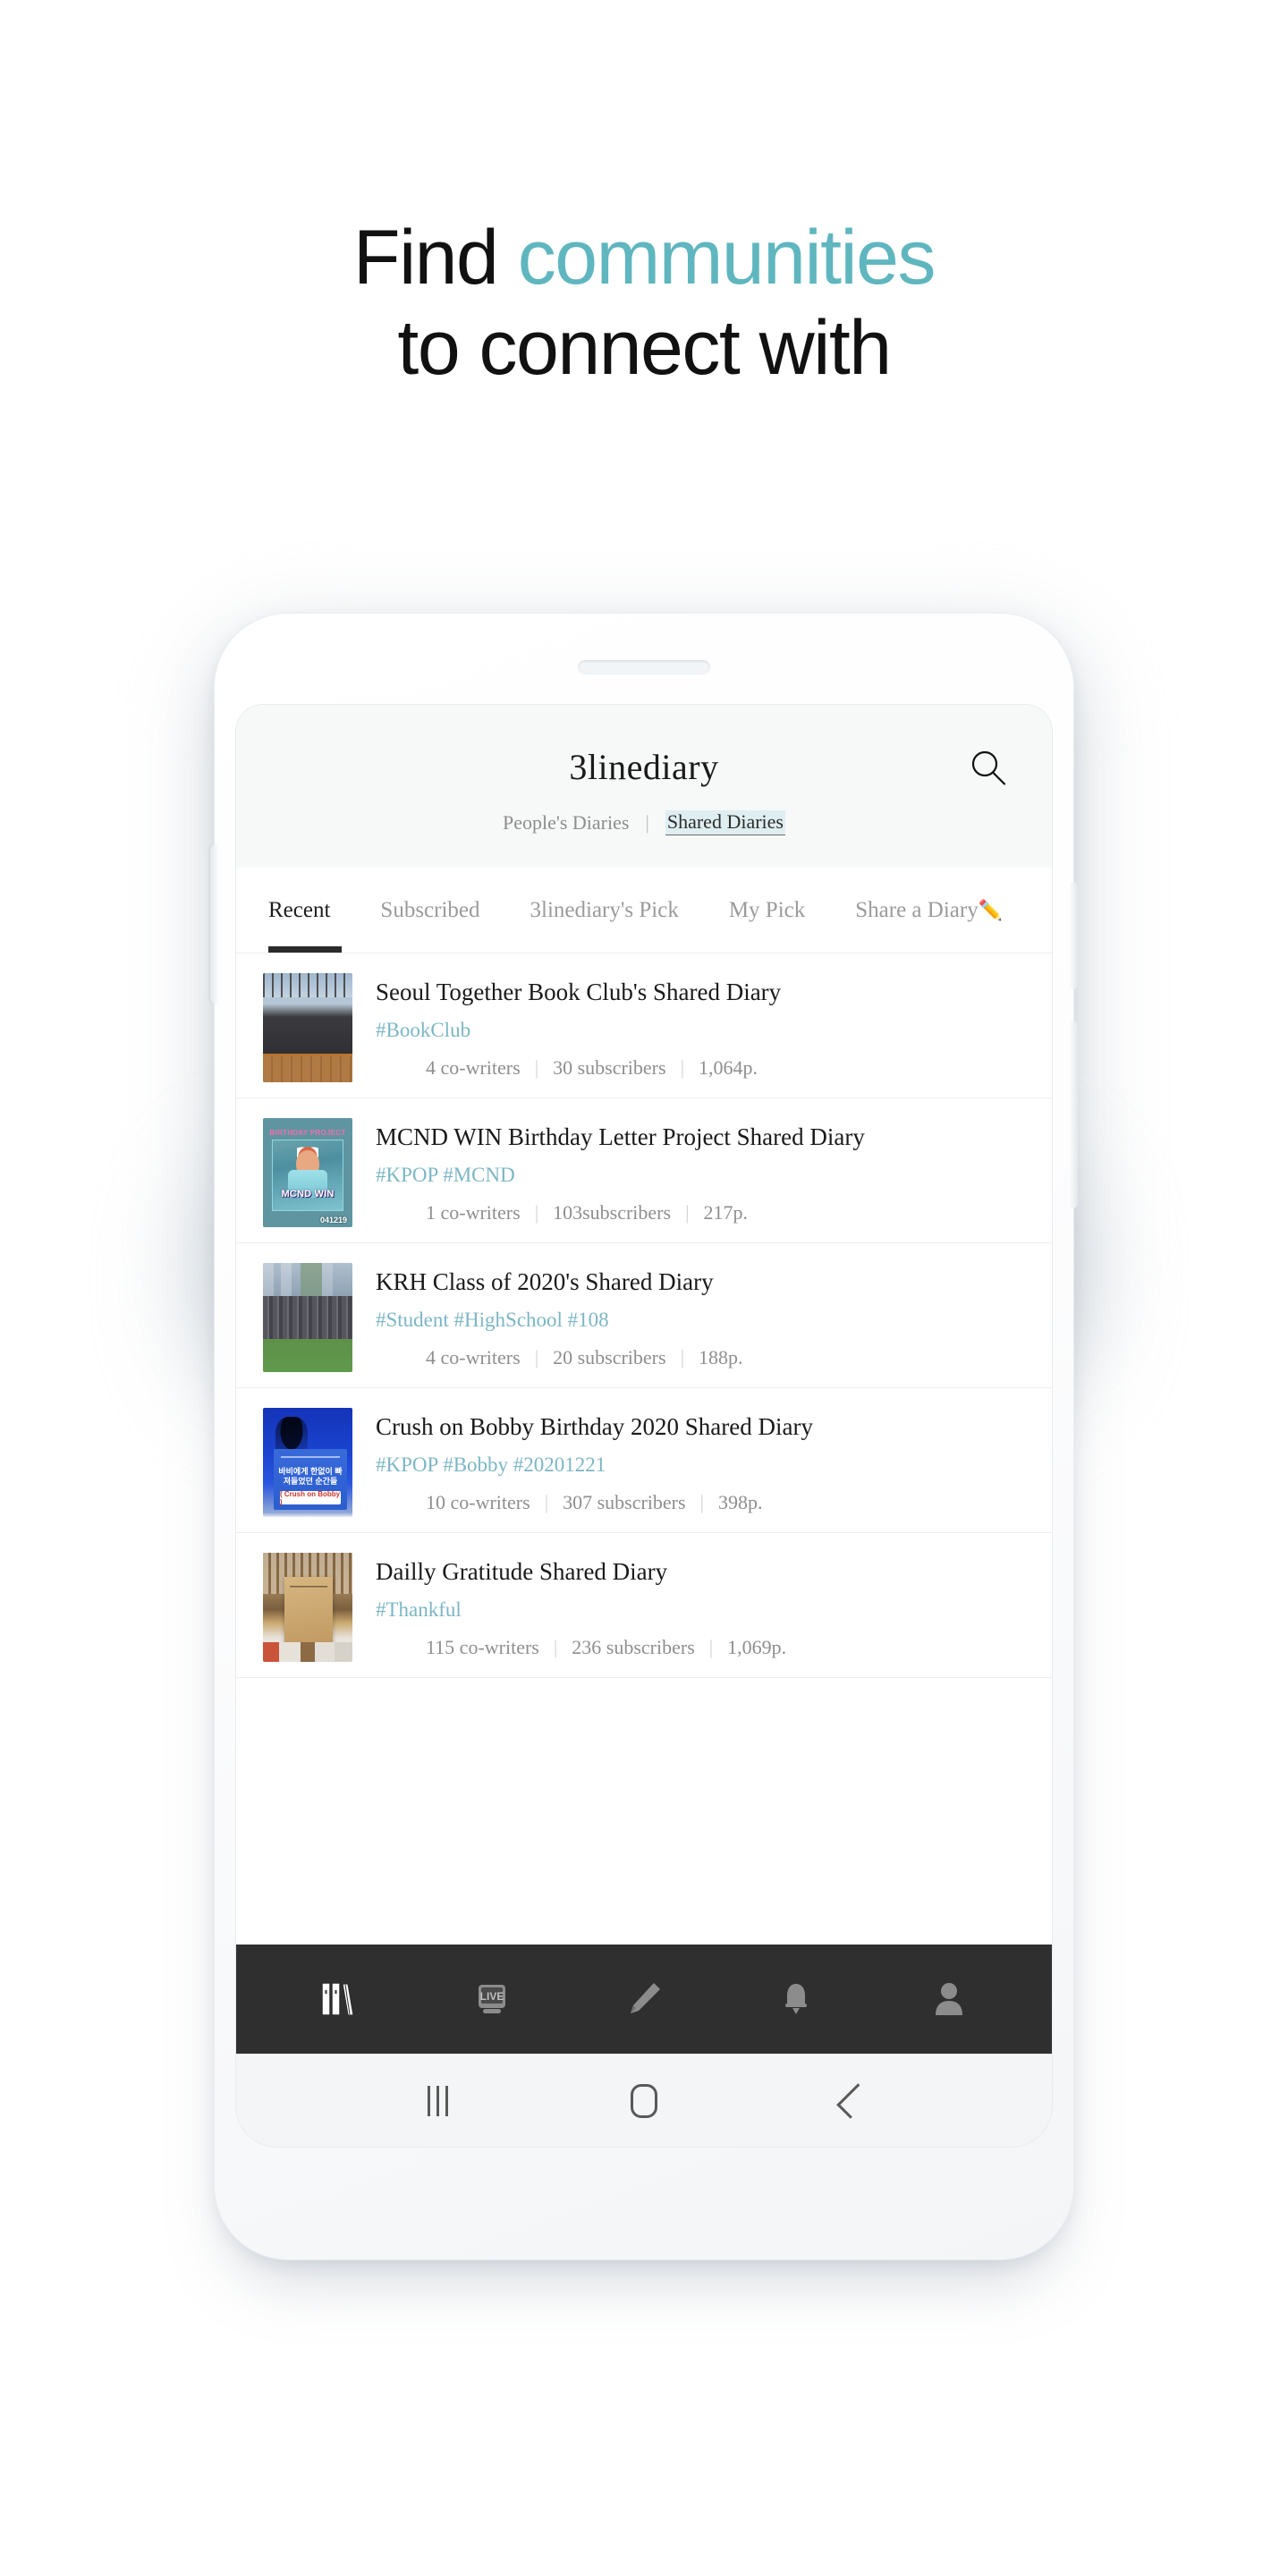 This screenshot has width=1288, height=2576. Describe the element at coordinates (604, 910) in the screenshot. I see `tab-3linediarys-pick: 3linediary's Pick` at that location.